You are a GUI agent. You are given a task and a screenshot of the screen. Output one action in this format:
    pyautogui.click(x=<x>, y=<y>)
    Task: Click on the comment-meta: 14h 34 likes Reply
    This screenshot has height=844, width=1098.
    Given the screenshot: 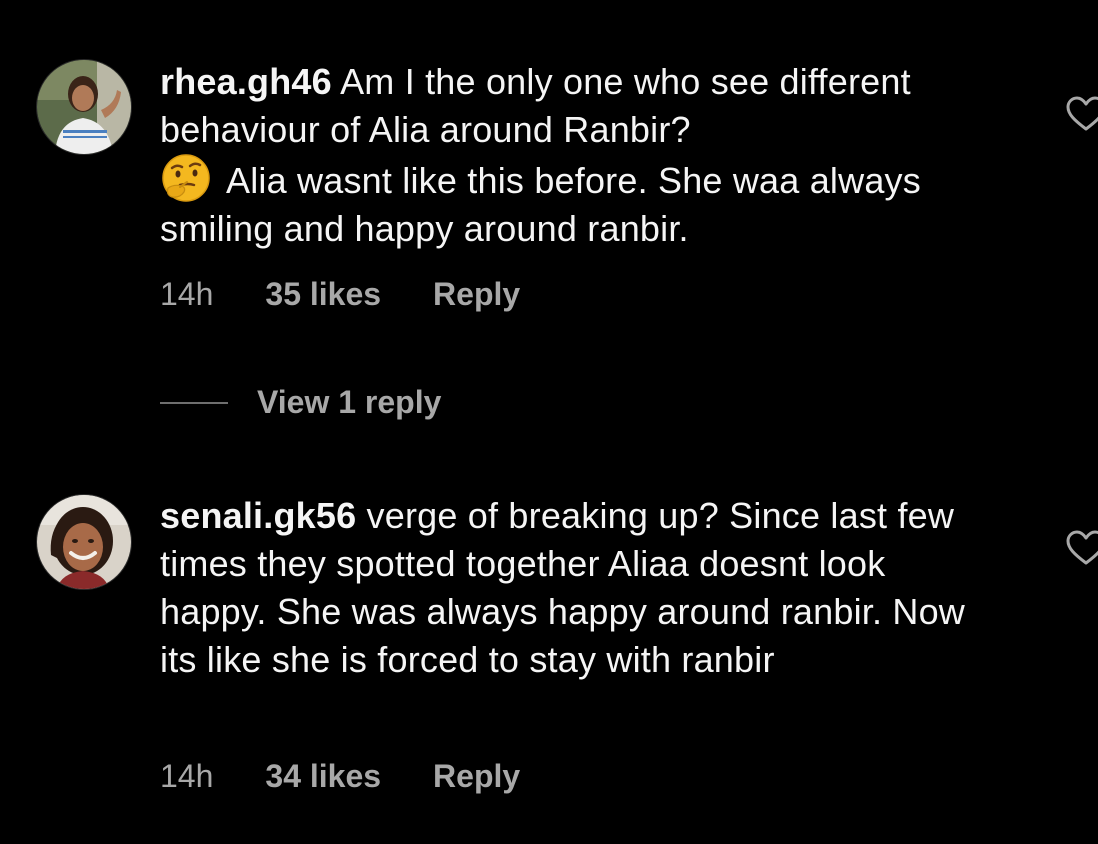 What is the action you would take?
    pyautogui.click(x=340, y=776)
    